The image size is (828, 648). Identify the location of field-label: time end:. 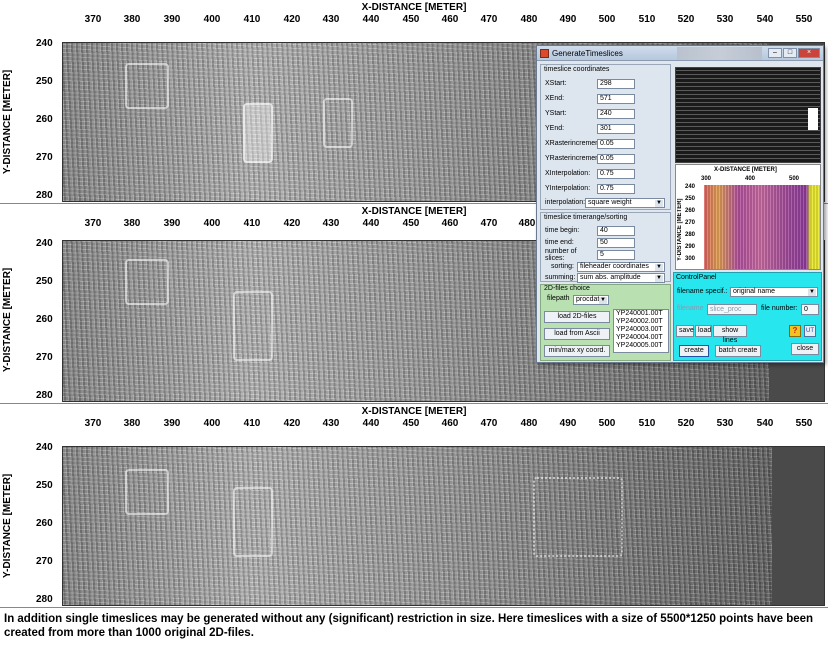
(559, 242).